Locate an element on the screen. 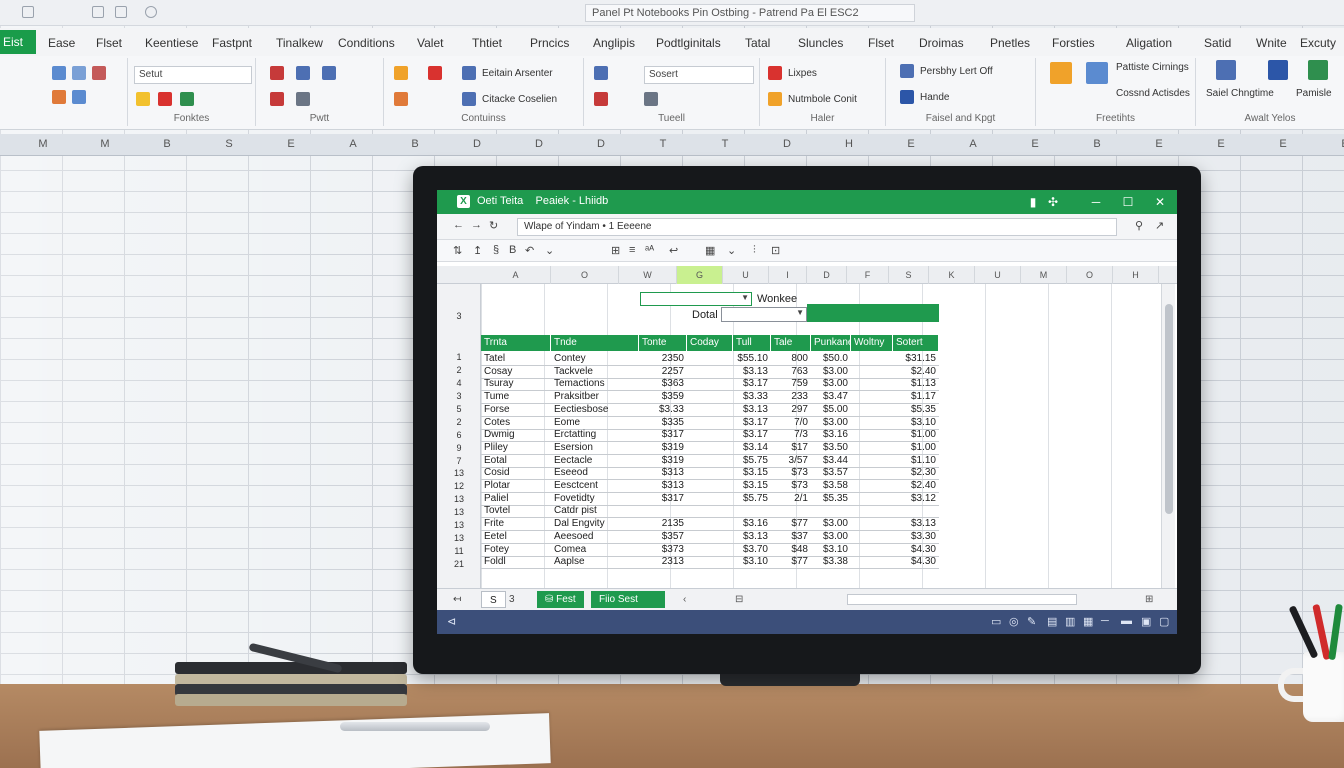  table-cell: Forse is located at coordinates (516, 409).